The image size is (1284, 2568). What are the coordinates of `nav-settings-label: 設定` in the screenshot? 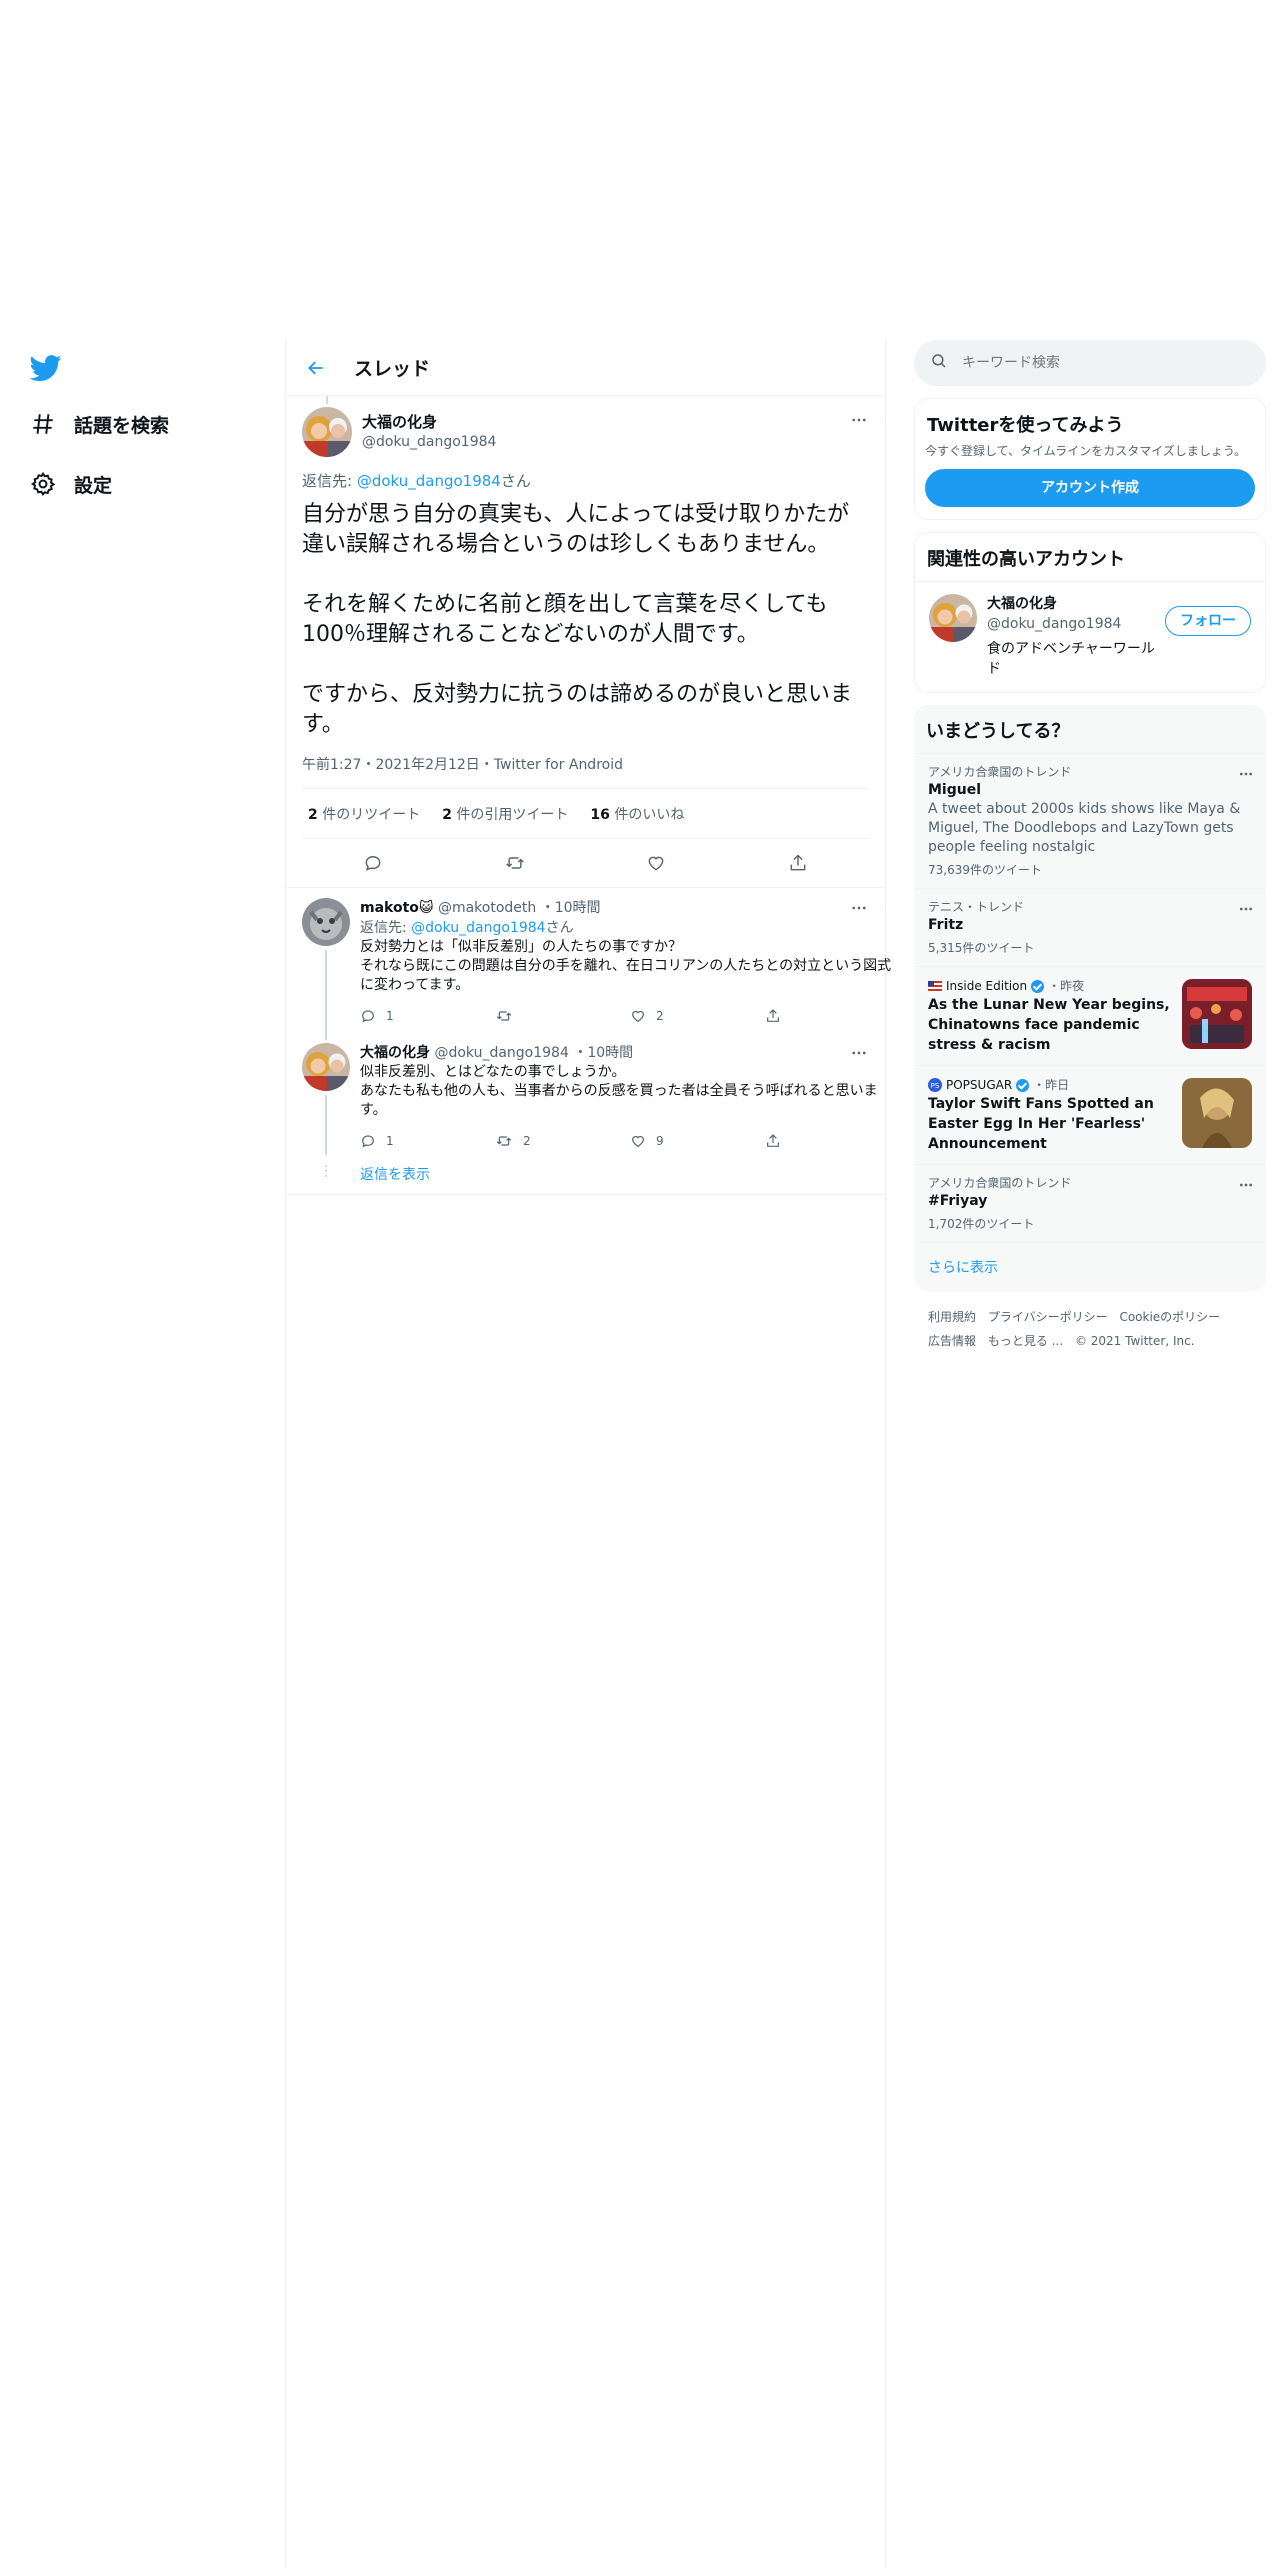 It's located at (93, 485).